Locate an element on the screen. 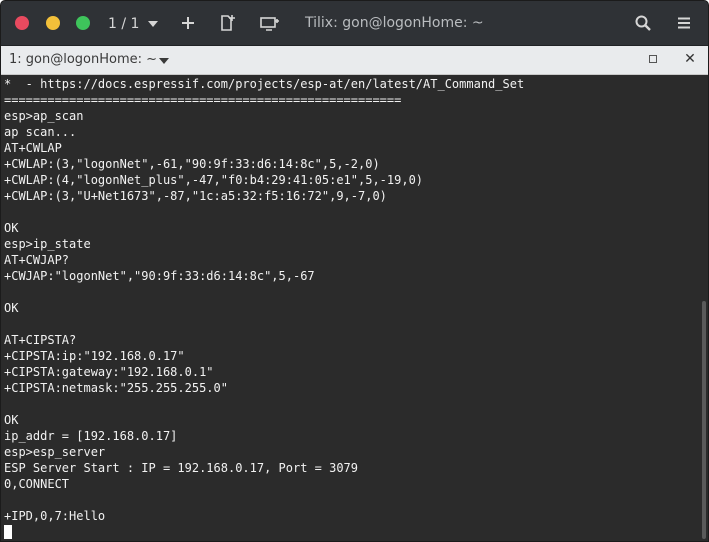  window-title: Tilix: gon@logonHome: ~ is located at coordinates (394, 23).